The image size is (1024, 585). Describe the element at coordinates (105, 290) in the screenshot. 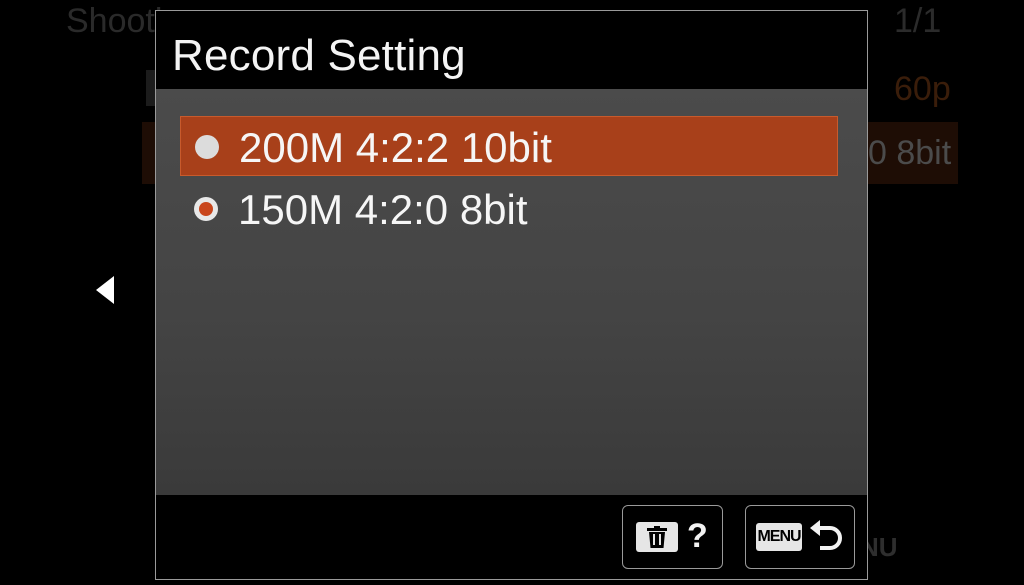

I see `left-arrow-icon` at that location.